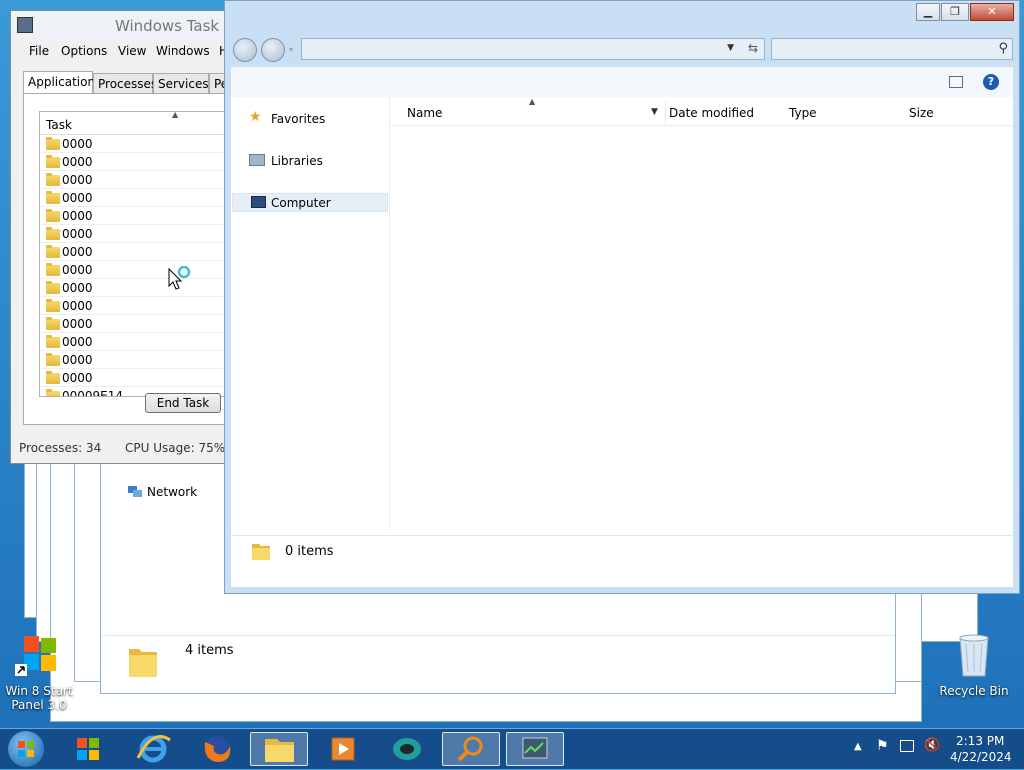 The width and height of the screenshot is (1024, 770). What do you see at coordinates (183, 403) in the screenshot?
I see `end-task-button: End Task` at bounding box center [183, 403].